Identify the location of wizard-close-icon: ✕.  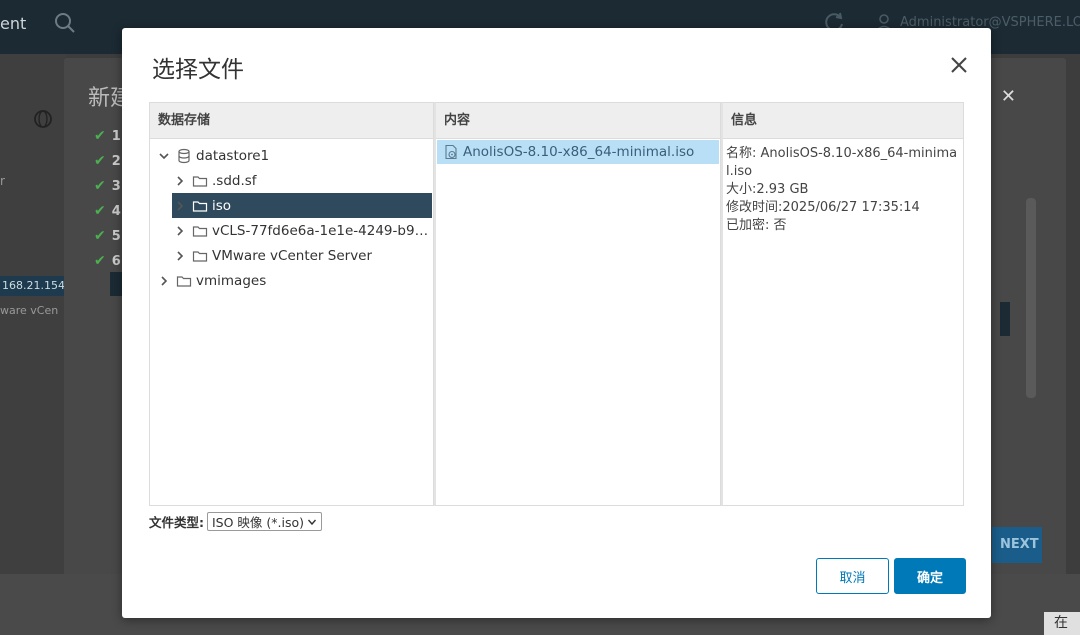
(1008, 96).